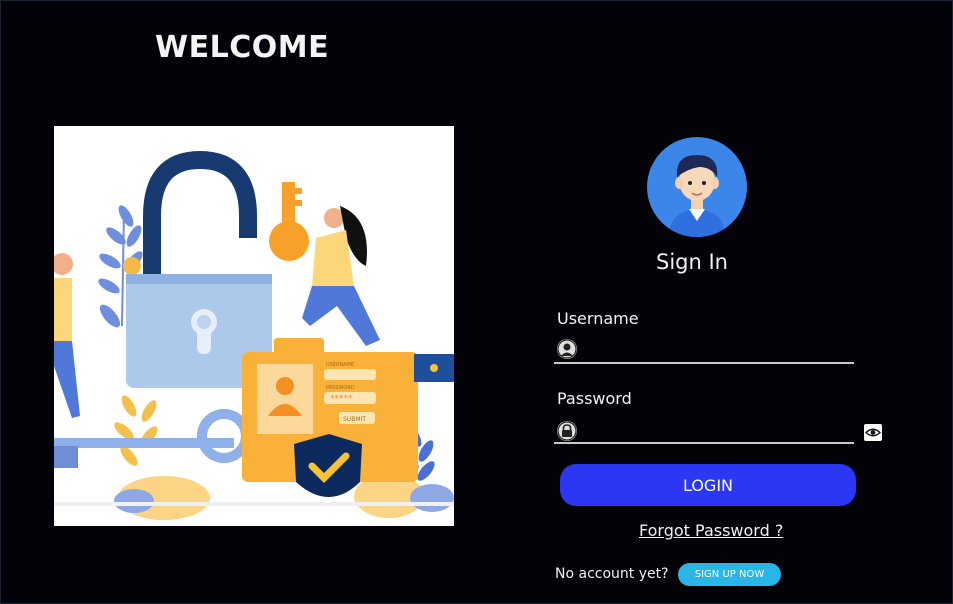 Image resolution: width=953 pixels, height=604 pixels. I want to click on form-card-password-mask: *****, so click(341, 399).